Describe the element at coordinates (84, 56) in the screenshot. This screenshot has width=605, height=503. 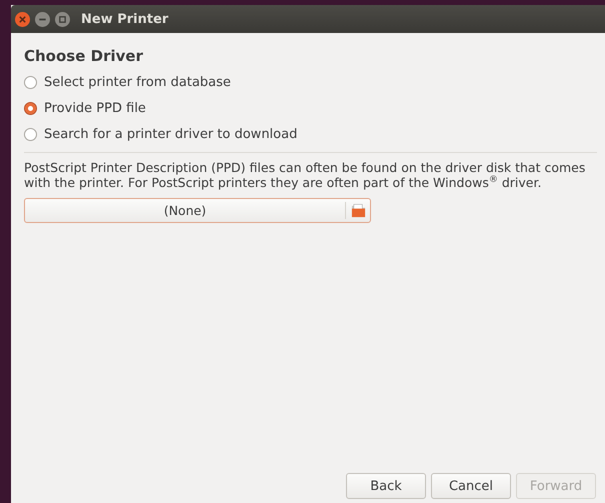
I see `page-heading: Choose Driver` at that location.